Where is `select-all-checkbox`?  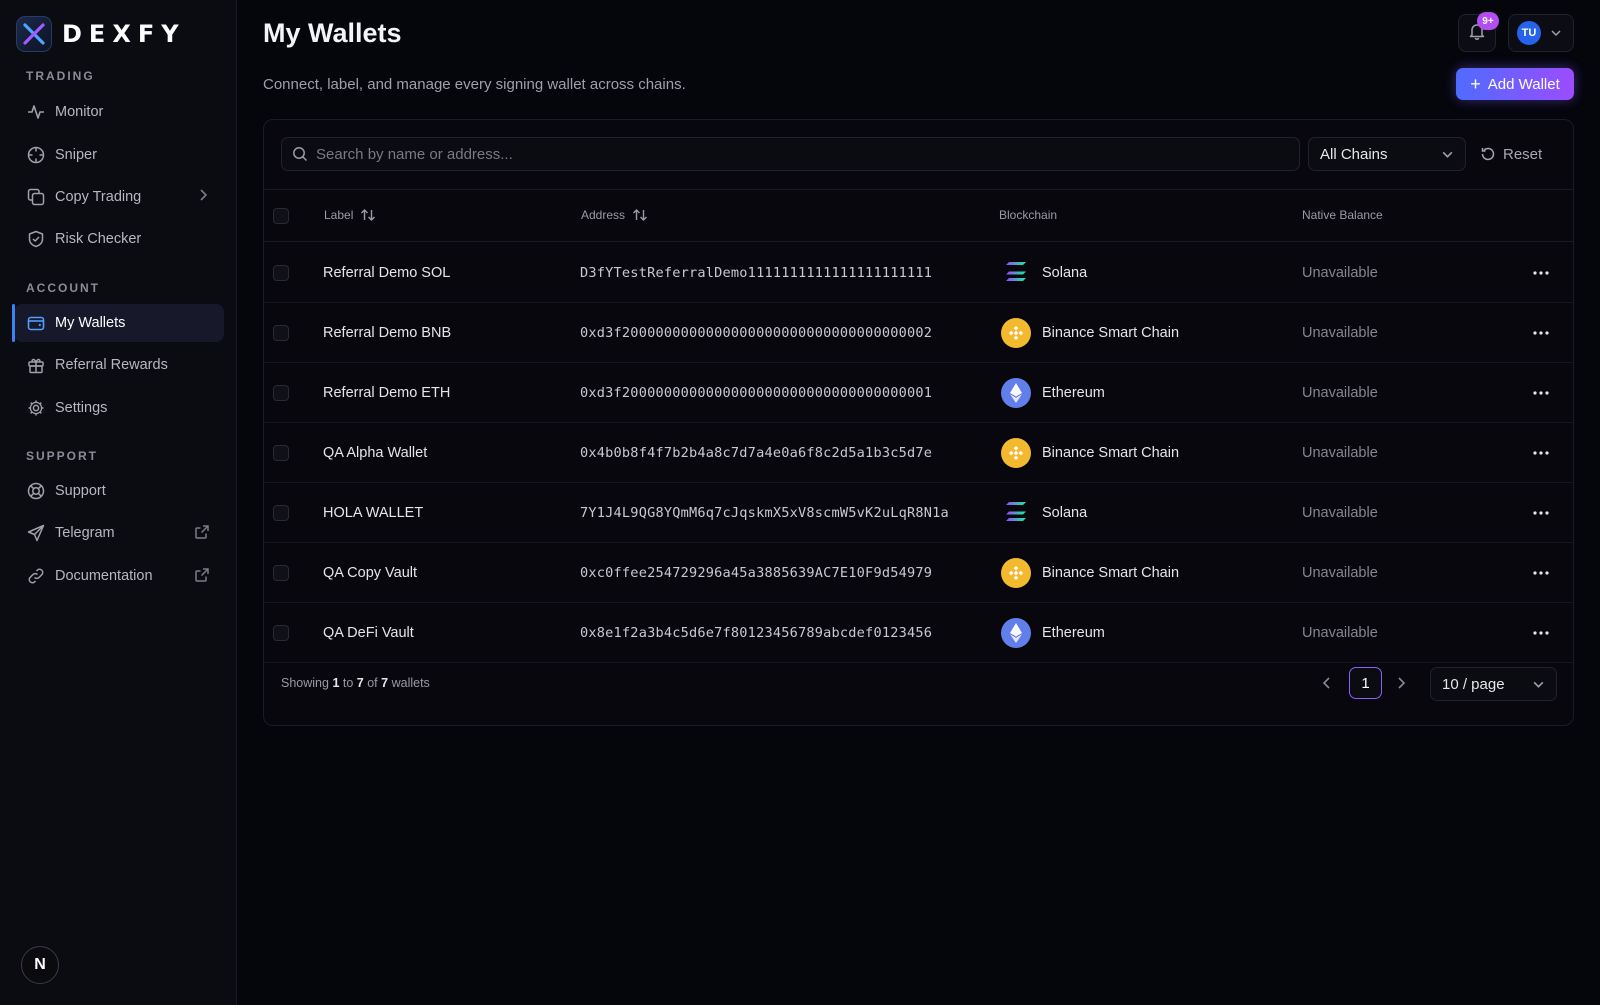
select-all-checkbox is located at coordinates (281, 216).